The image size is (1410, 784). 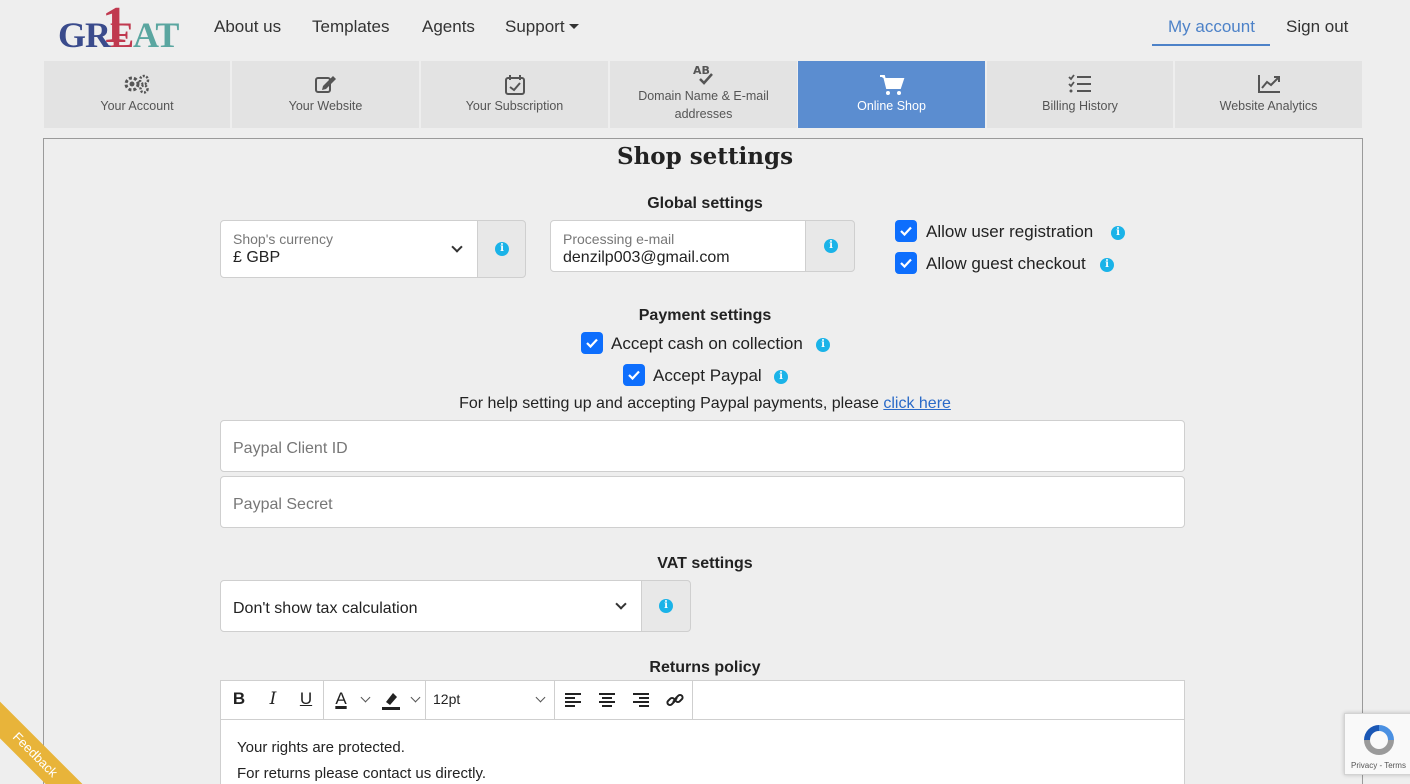 I want to click on svg-text: AB, so click(x=701, y=70).